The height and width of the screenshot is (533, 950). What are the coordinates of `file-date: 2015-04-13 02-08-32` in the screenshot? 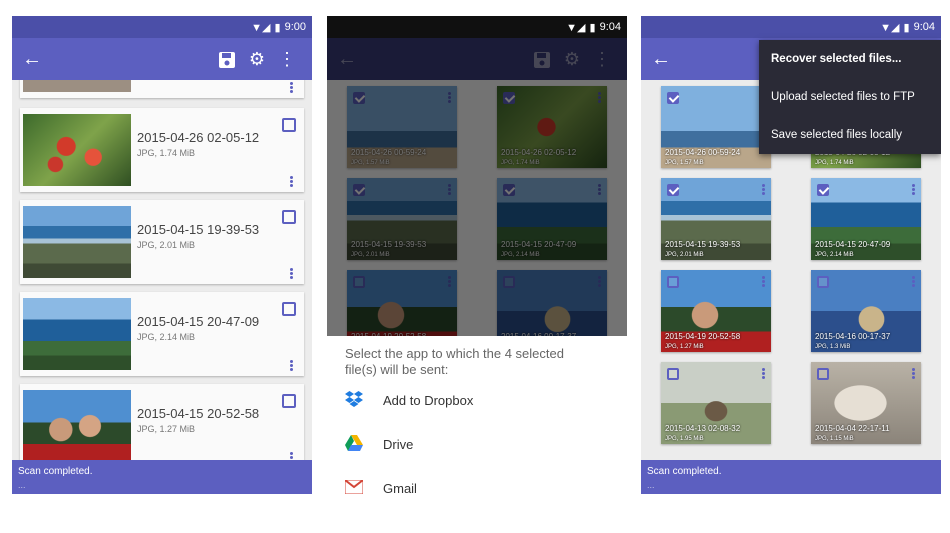 It's located at (703, 428).